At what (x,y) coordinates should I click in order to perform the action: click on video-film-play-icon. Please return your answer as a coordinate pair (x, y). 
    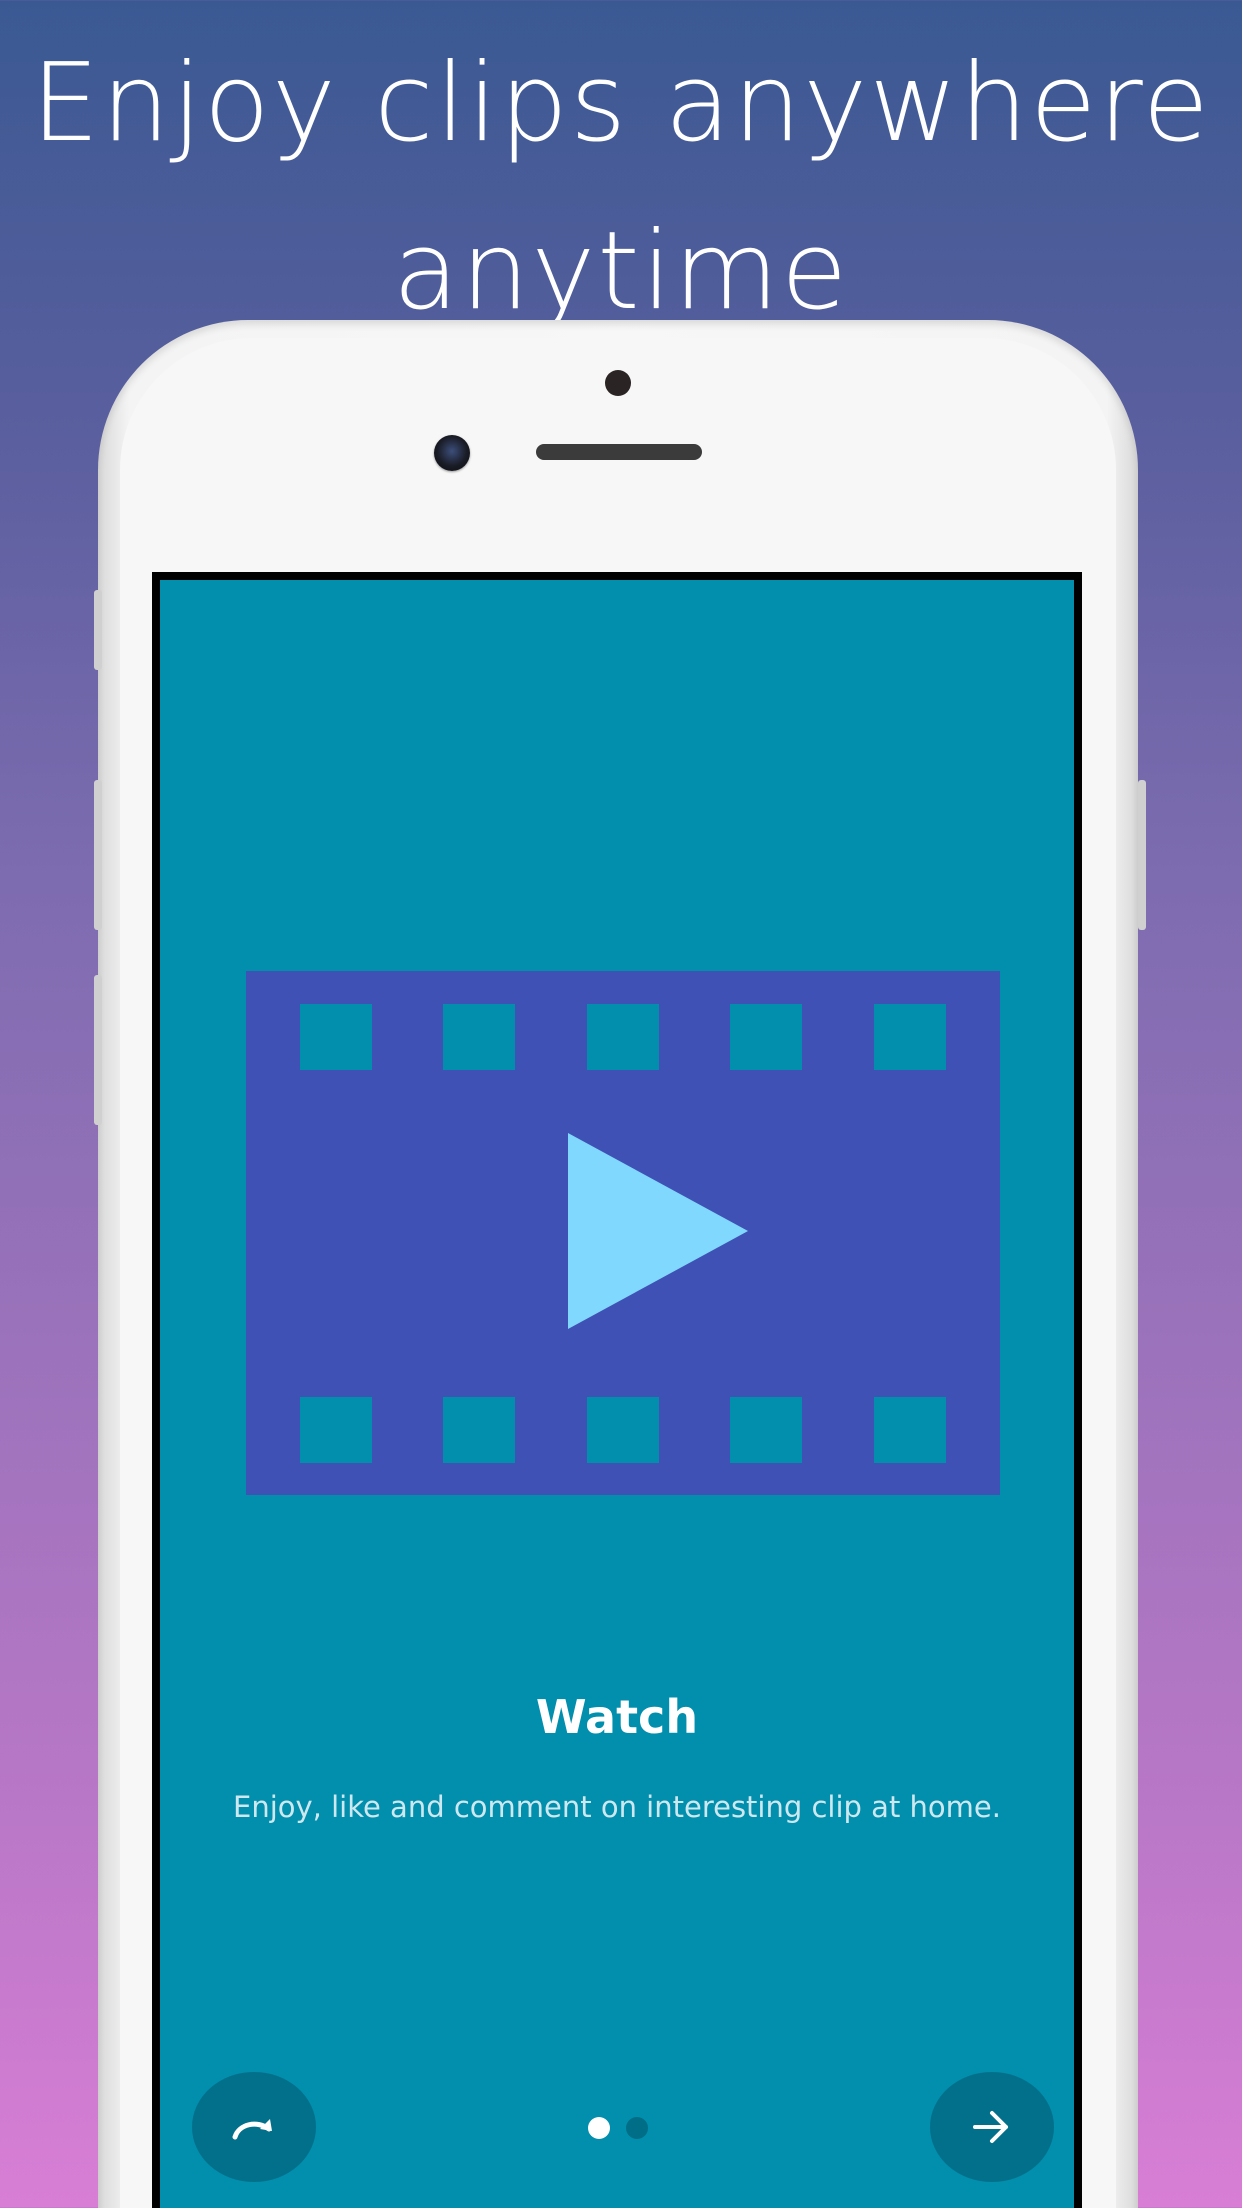
    Looking at the image, I should click on (623, 1233).